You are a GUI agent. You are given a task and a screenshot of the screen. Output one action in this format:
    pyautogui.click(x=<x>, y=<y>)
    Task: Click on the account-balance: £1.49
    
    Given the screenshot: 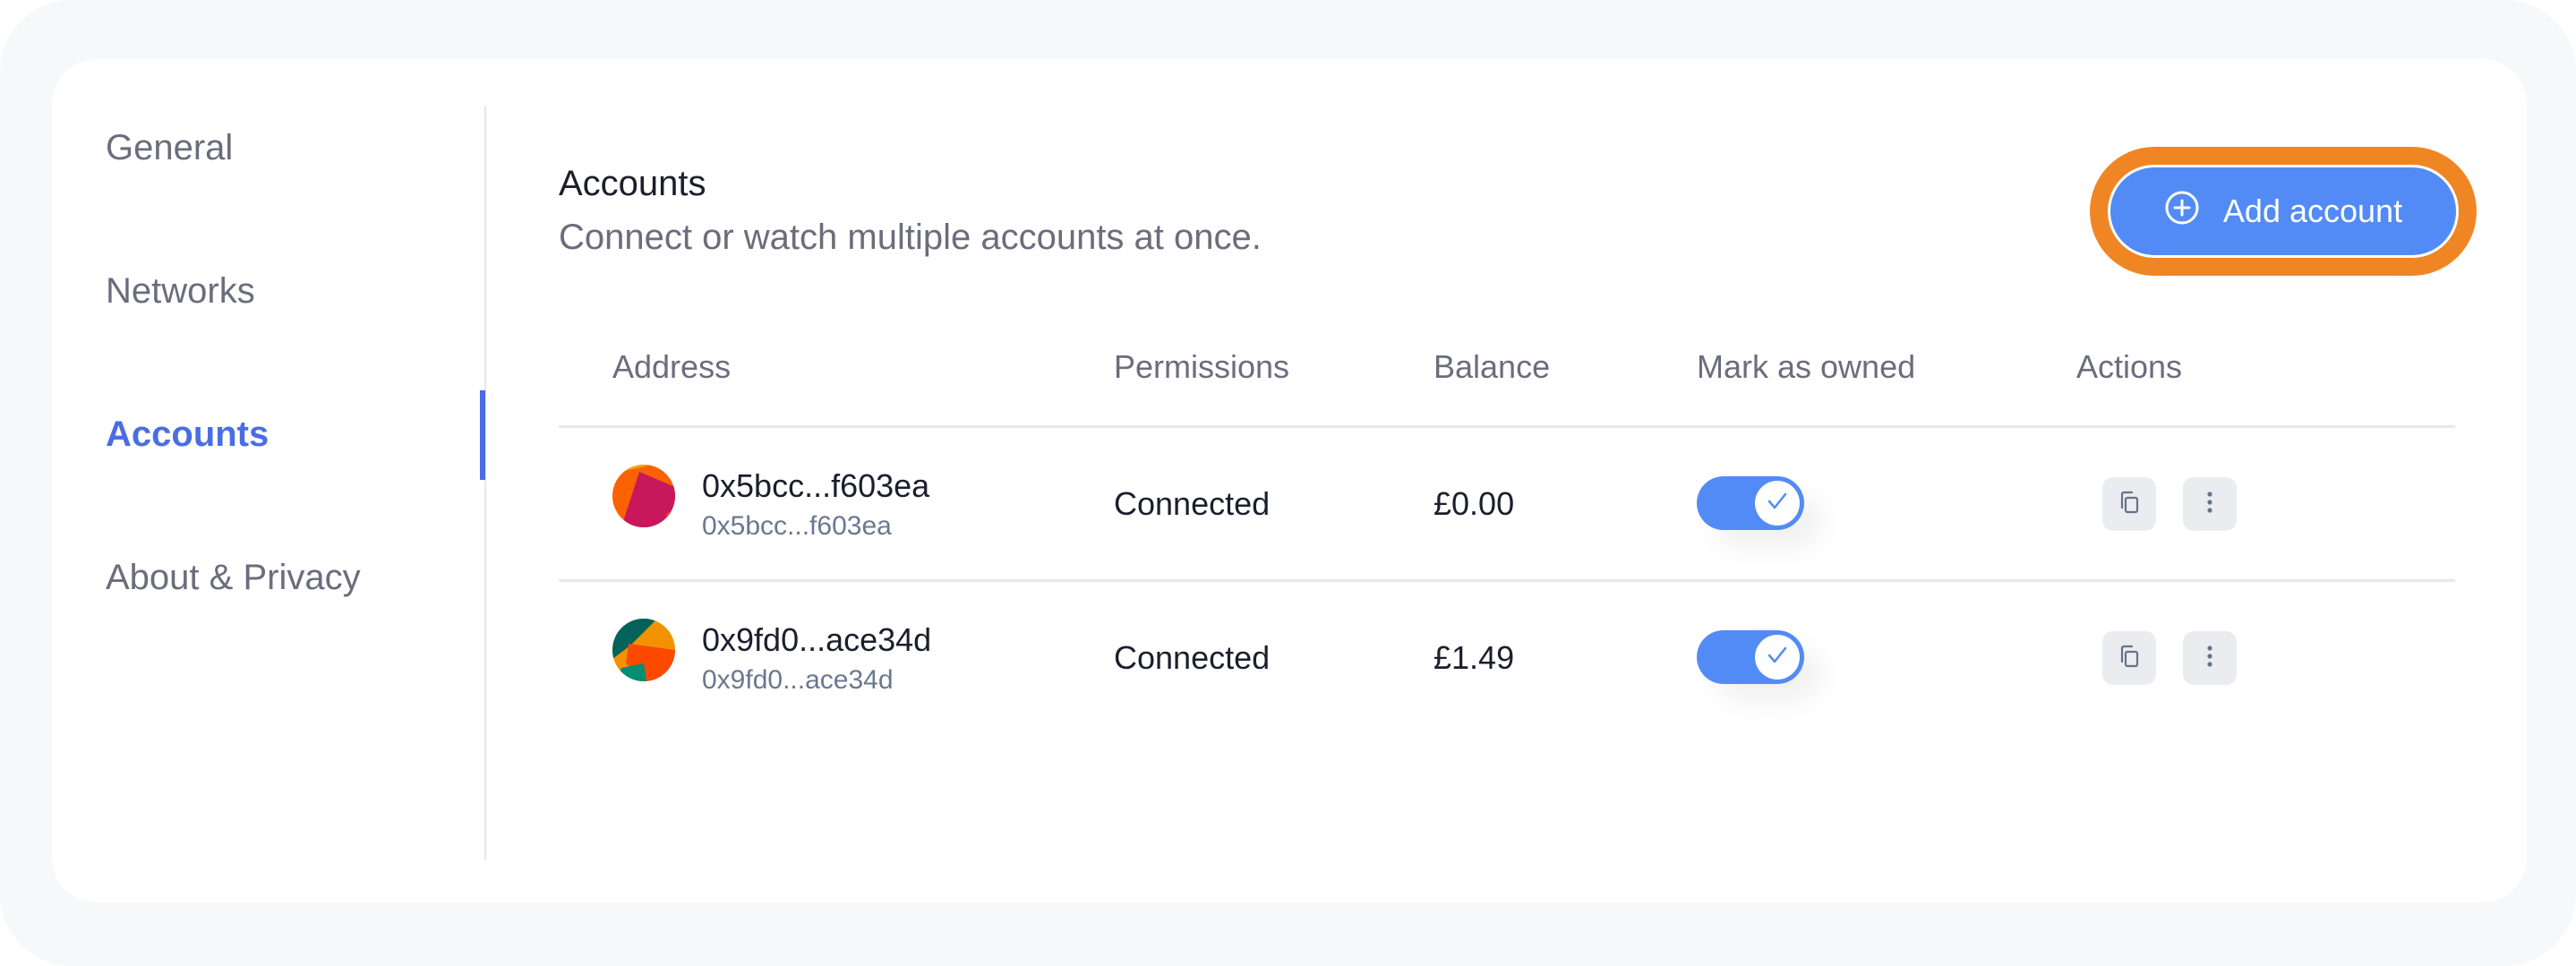 What is the action you would take?
    pyautogui.click(x=1474, y=657)
    